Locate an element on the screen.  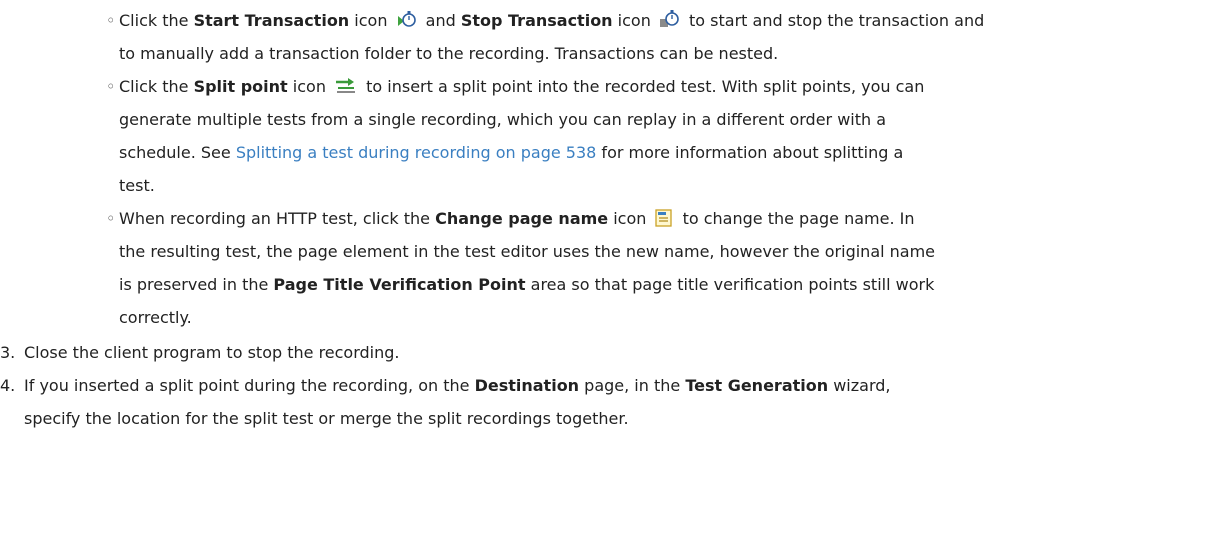
step-number: 4. is located at coordinates (8, 385).